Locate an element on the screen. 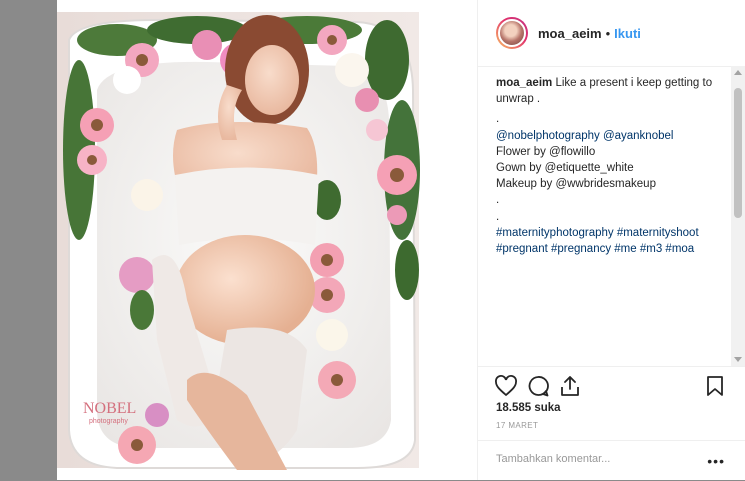 This screenshot has width=745, height=481. follow-button: Ikuti is located at coordinates (627, 33).